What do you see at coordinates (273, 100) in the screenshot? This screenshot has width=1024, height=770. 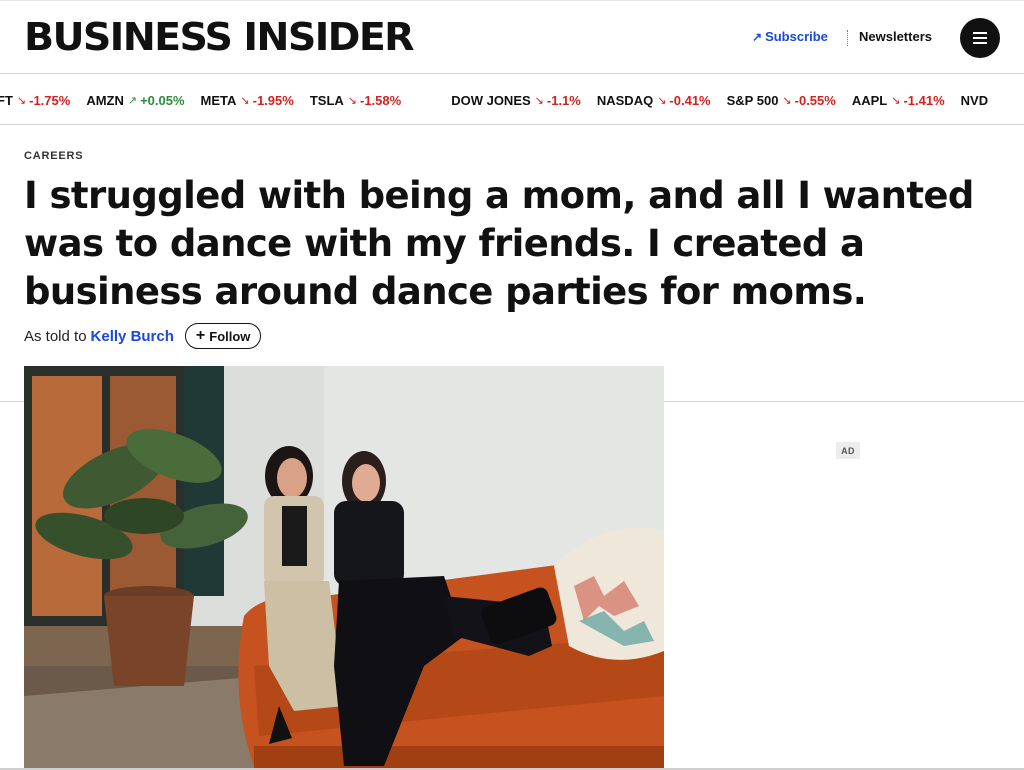 I see `ticker-change: -1.95%` at bounding box center [273, 100].